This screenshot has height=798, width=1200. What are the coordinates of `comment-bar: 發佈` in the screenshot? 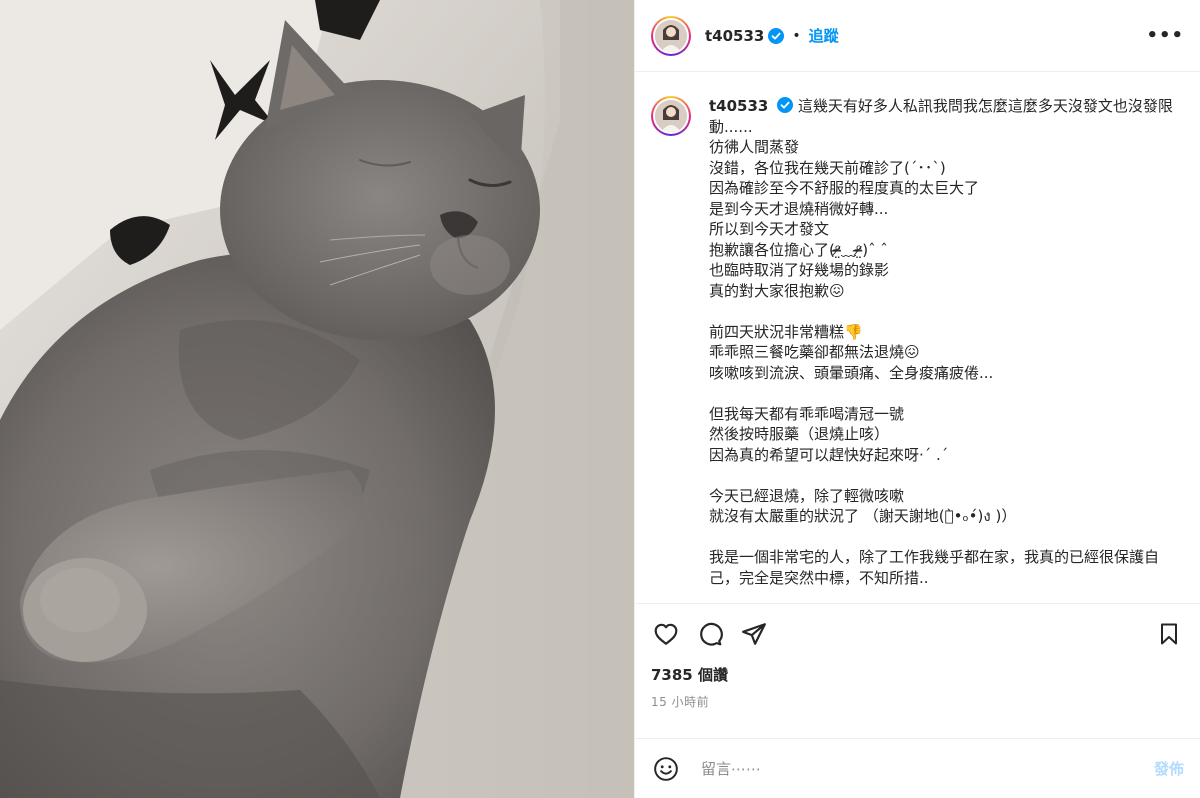 It's located at (917, 768).